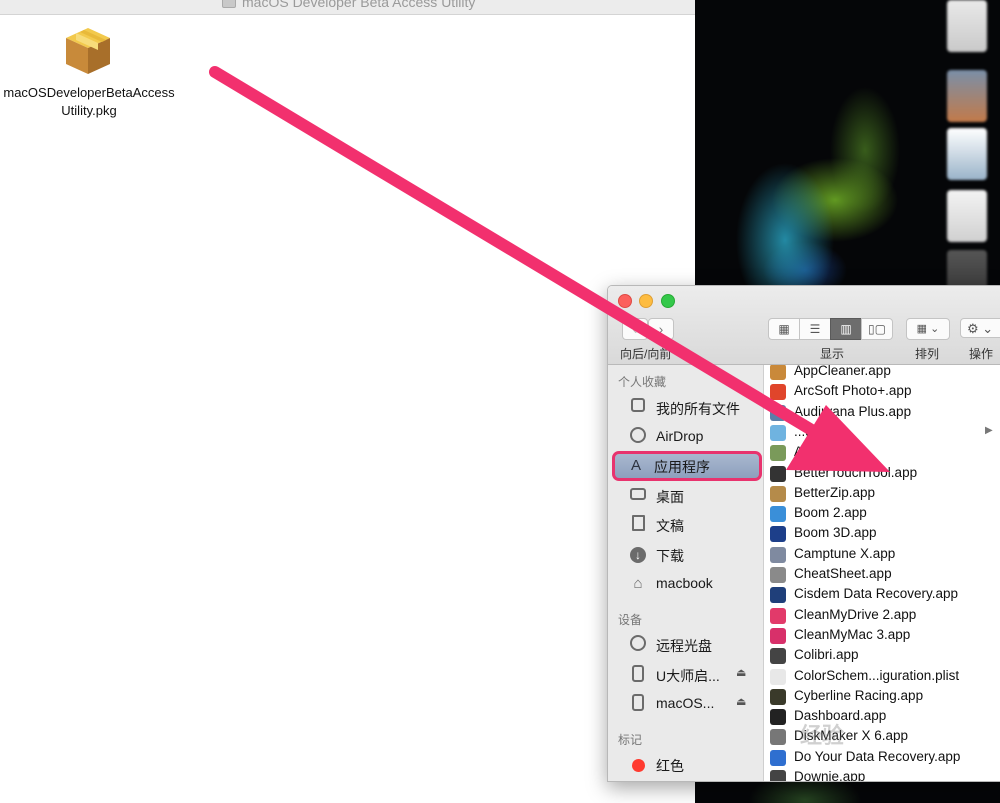  I want to click on cover-flow-icon: ▯▢, so click(877, 329).